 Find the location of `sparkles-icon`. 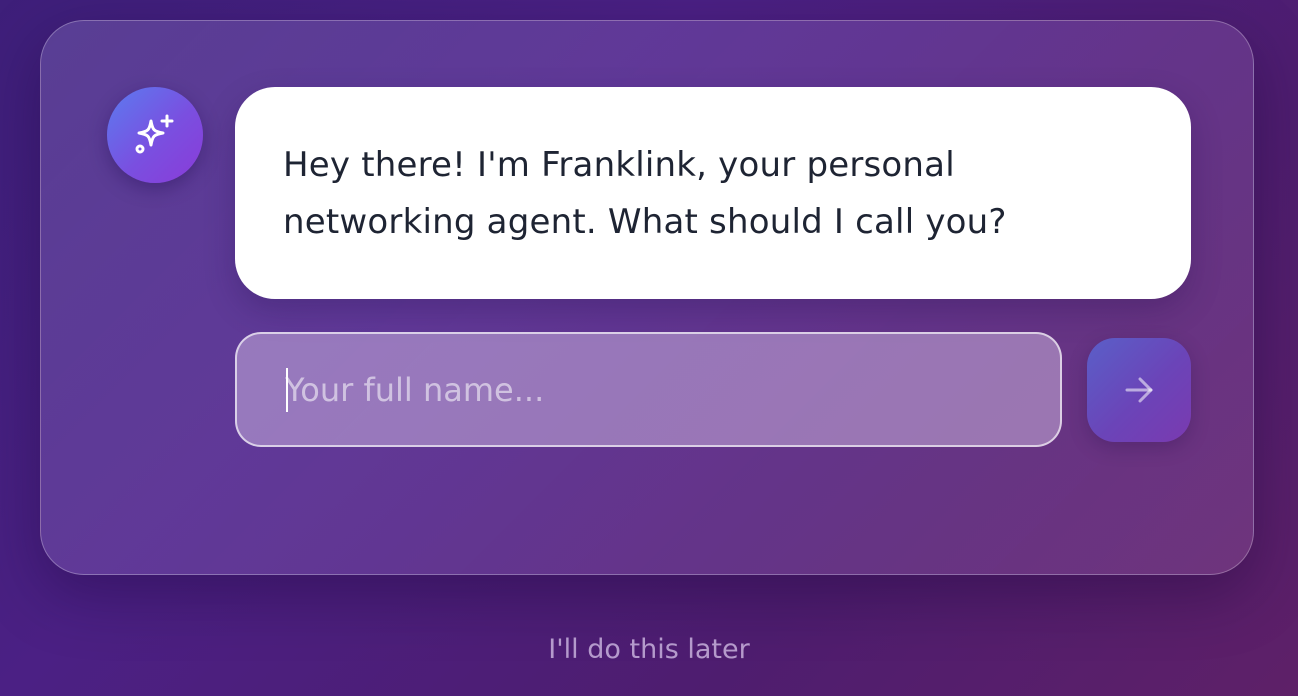

sparkles-icon is located at coordinates (154, 134).